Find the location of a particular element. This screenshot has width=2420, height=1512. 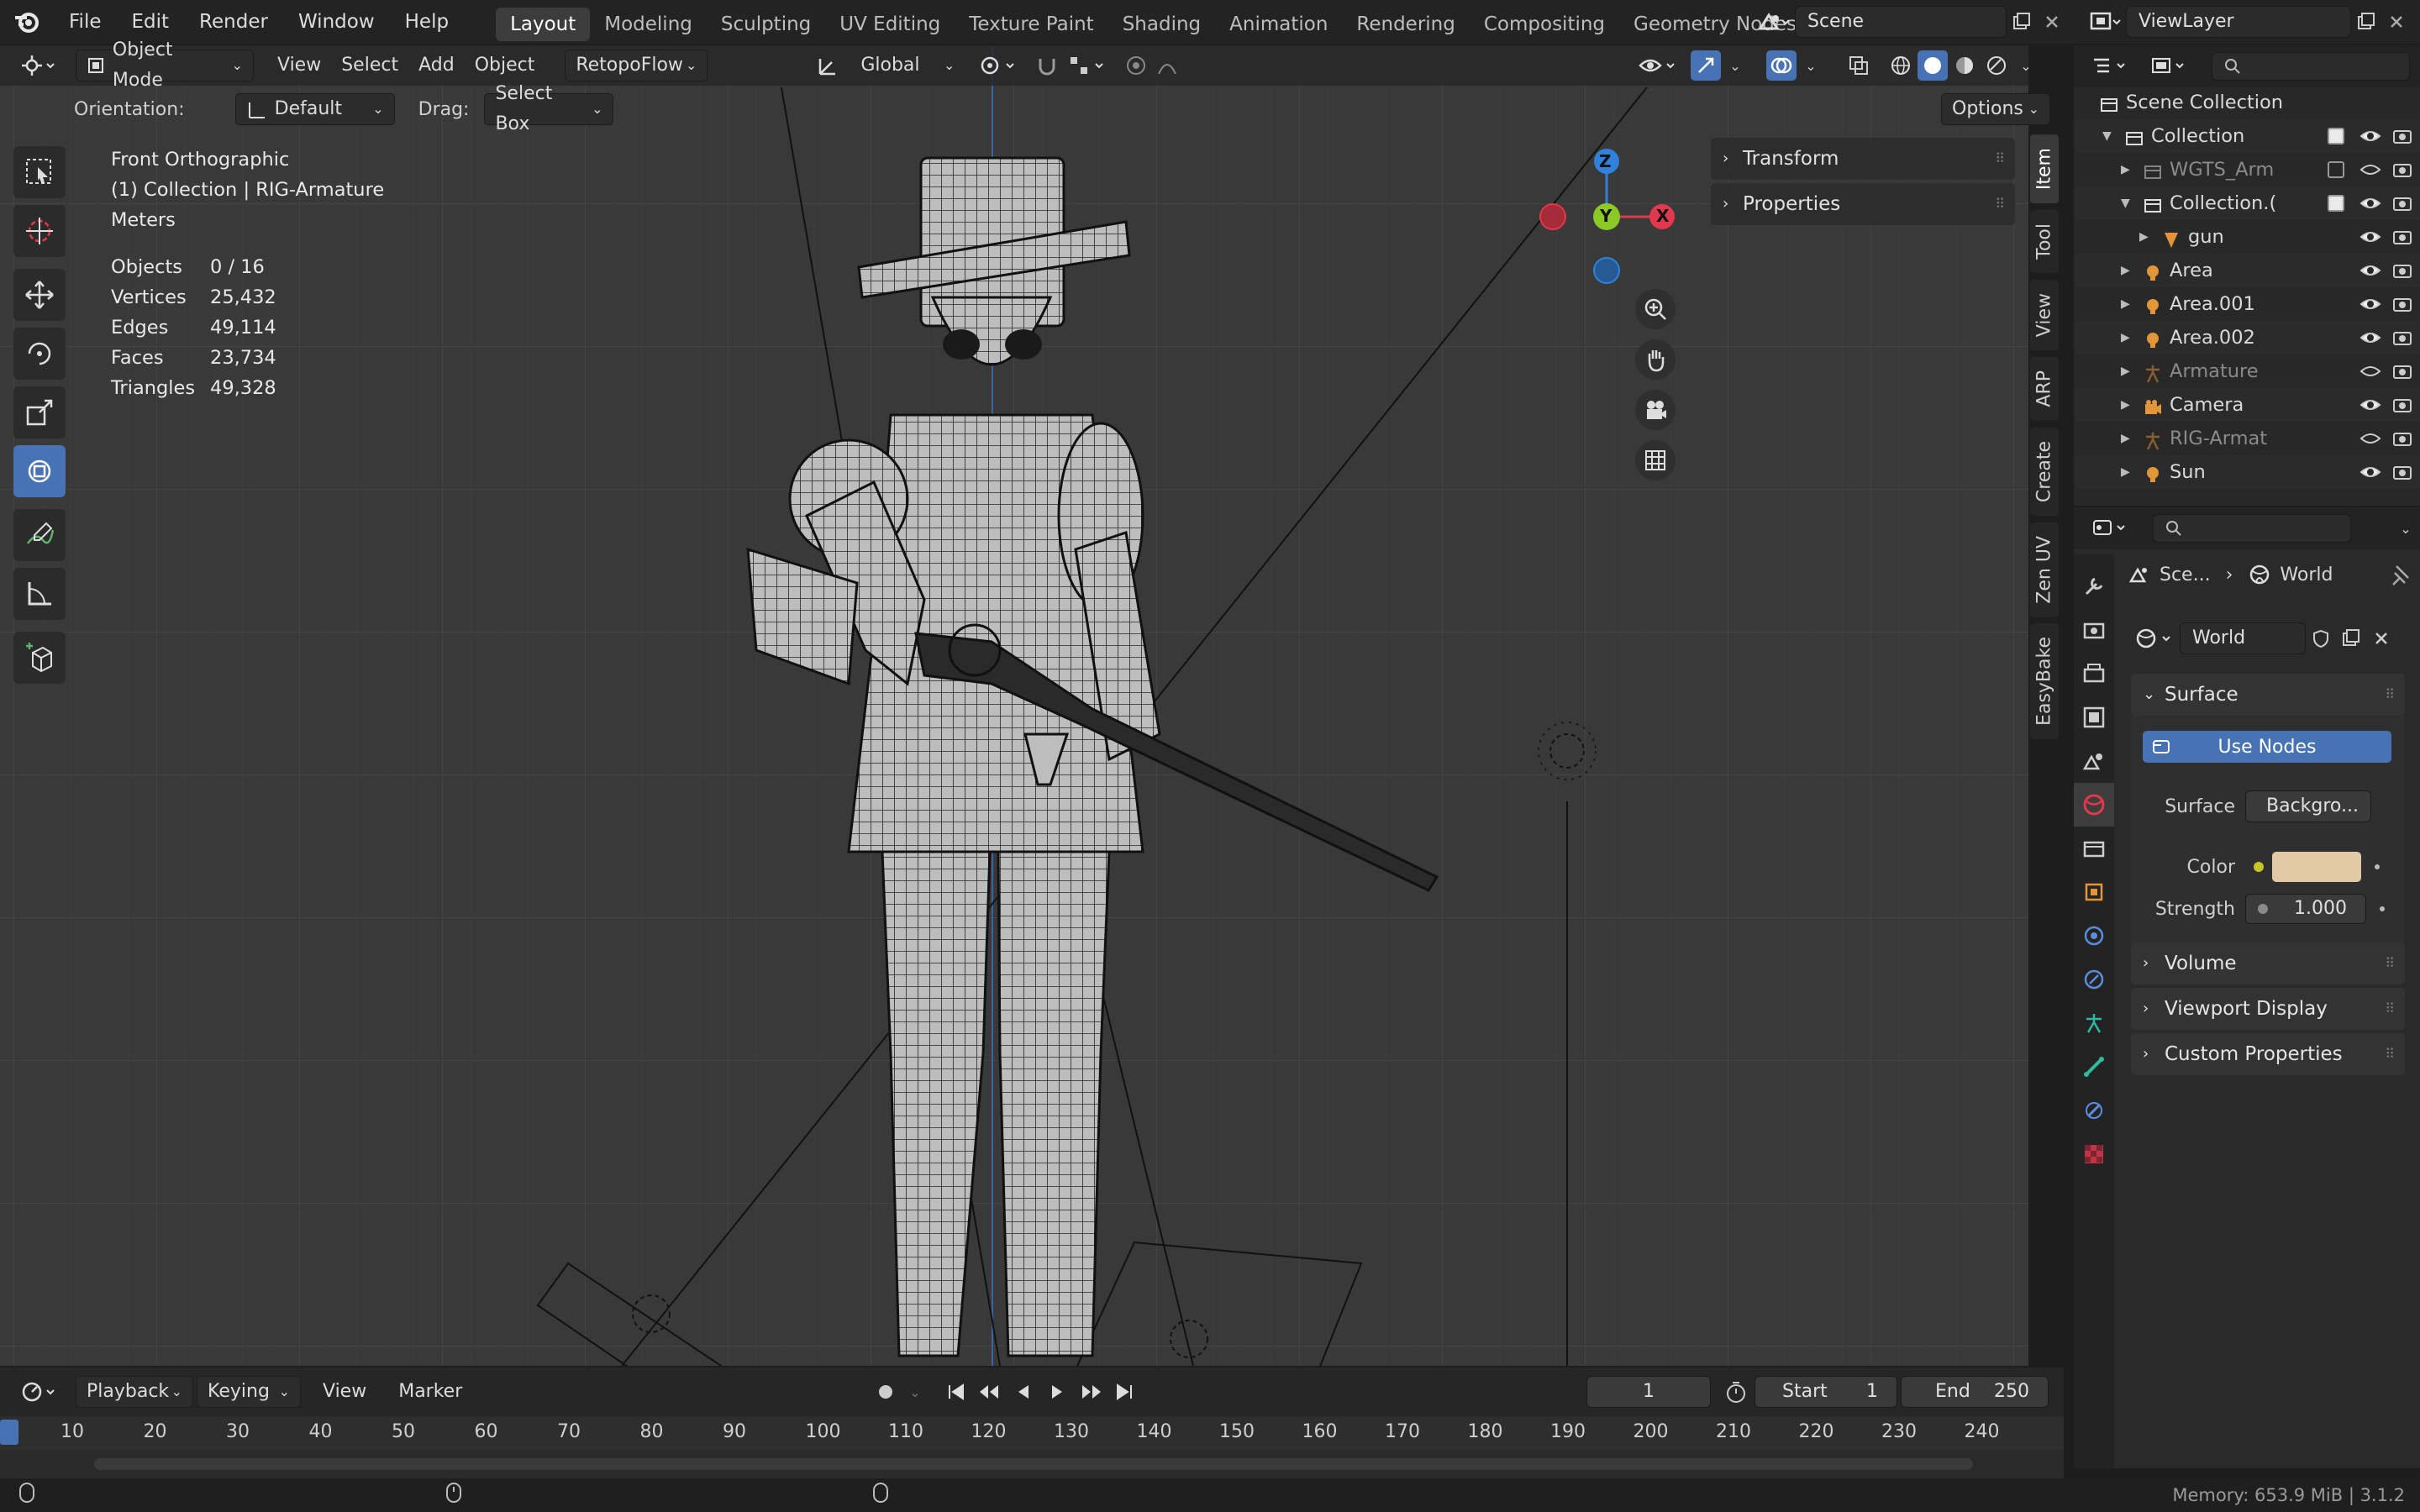

gizmo-dropdown-icon: ⌄ is located at coordinates (1735, 65).